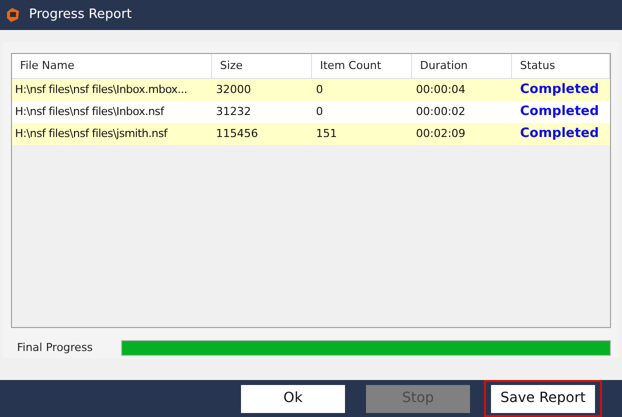 Image resolution: width=622 pixels, height=417 pixels. Describe the element at coordinates (543, 398) in the screenshot. I see `dialog-button: Save Report` at that location.